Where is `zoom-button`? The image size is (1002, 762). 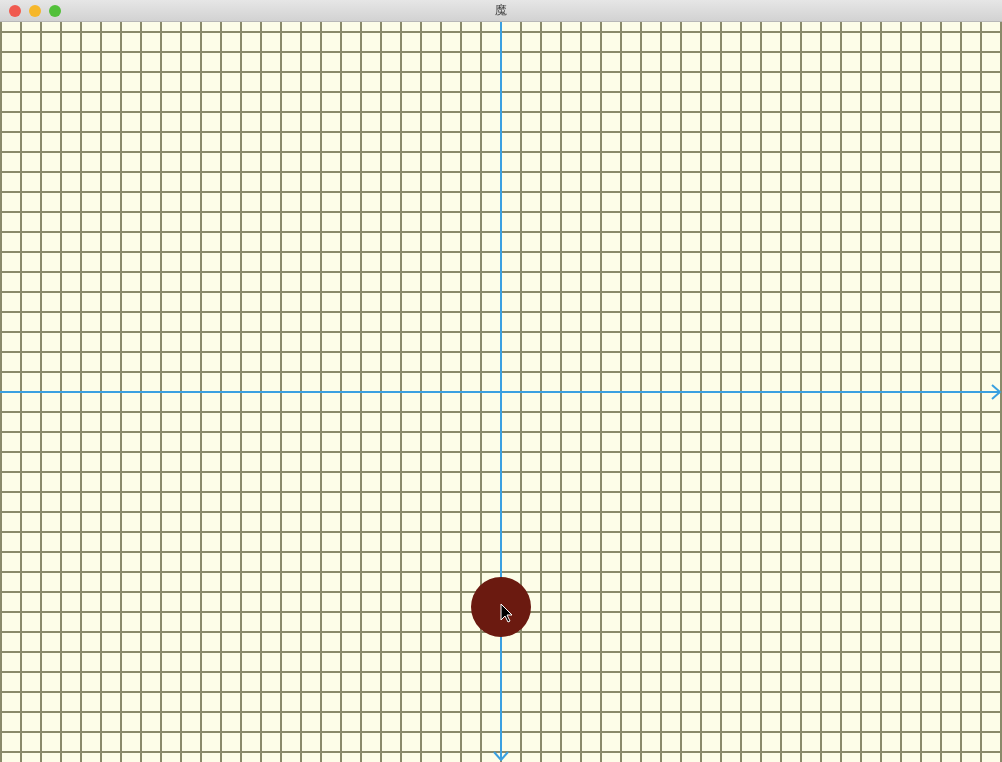
zoom-button is located at coordinates (55, 11).